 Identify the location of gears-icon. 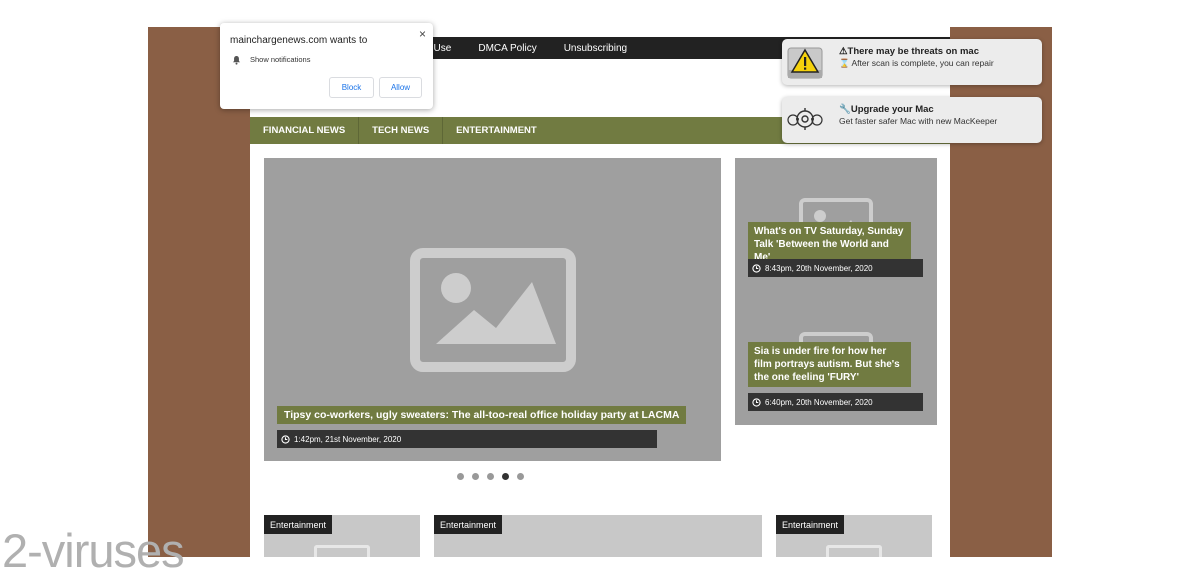
(805, 119).